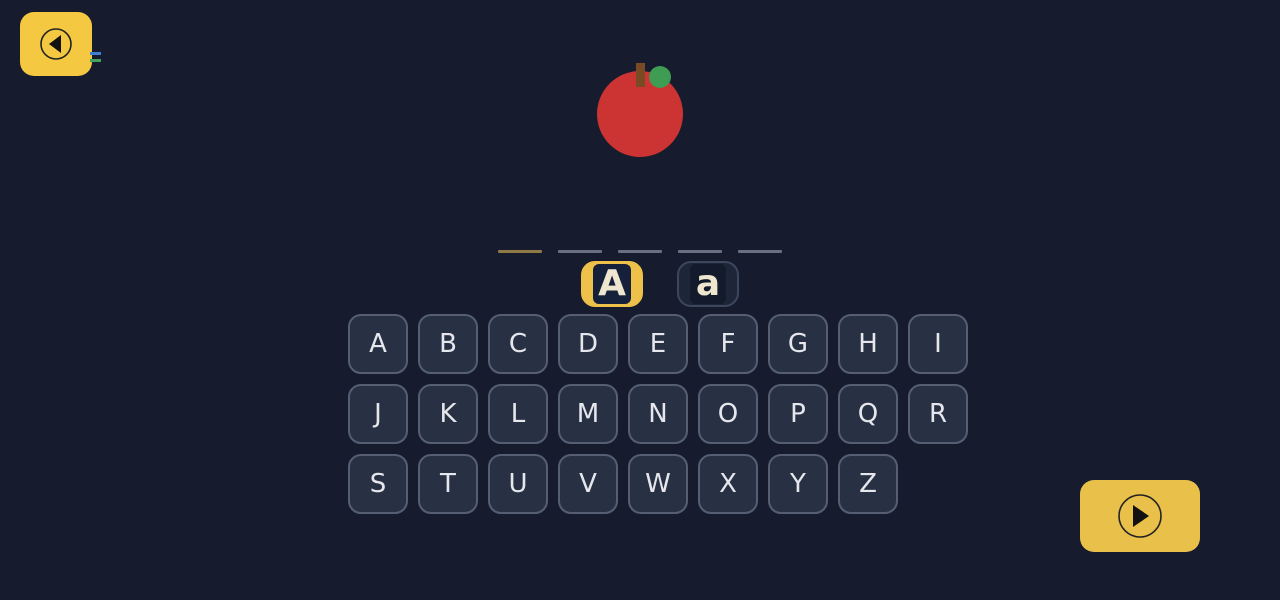 The height and width of the screenshot is (600, 1280). What do you see at coordinates (588, 484) in the screenshot?
I see `letter-key-v: V` at bounding box center [588, 484].